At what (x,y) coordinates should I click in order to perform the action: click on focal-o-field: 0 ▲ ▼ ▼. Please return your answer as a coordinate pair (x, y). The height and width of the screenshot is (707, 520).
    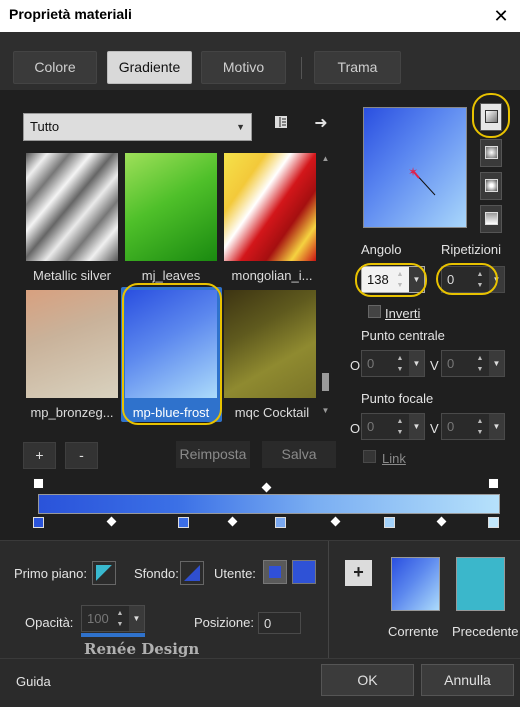
    Looking at the image, I should click on (393, 426).